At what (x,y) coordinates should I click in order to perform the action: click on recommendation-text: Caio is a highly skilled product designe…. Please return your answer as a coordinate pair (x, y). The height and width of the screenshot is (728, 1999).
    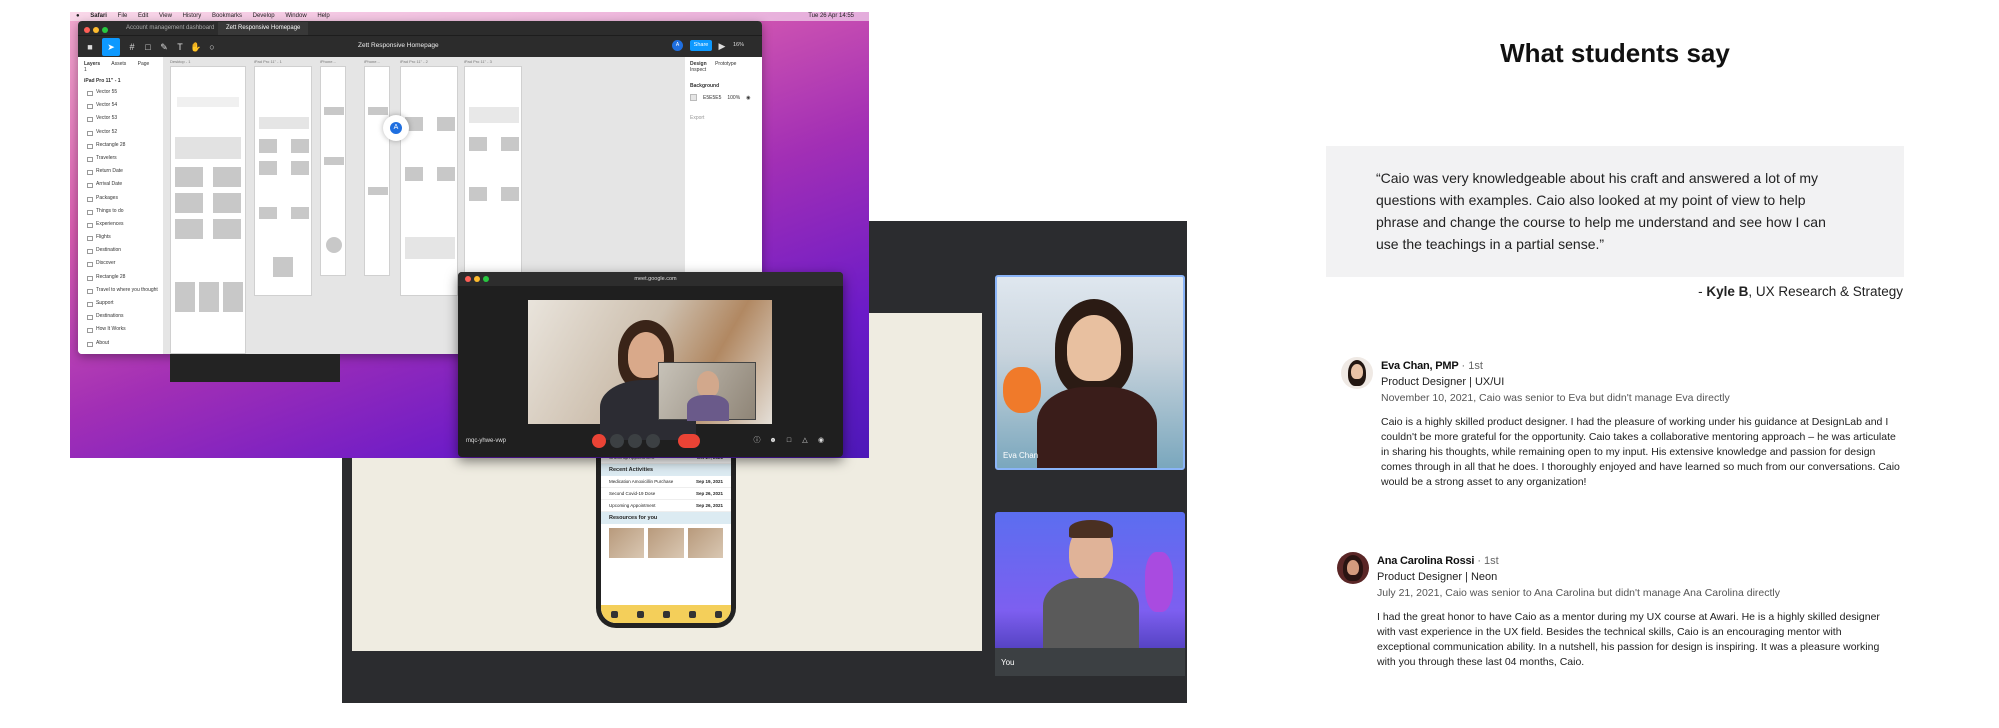
    Looking at the image, I should click on (1640, 452).